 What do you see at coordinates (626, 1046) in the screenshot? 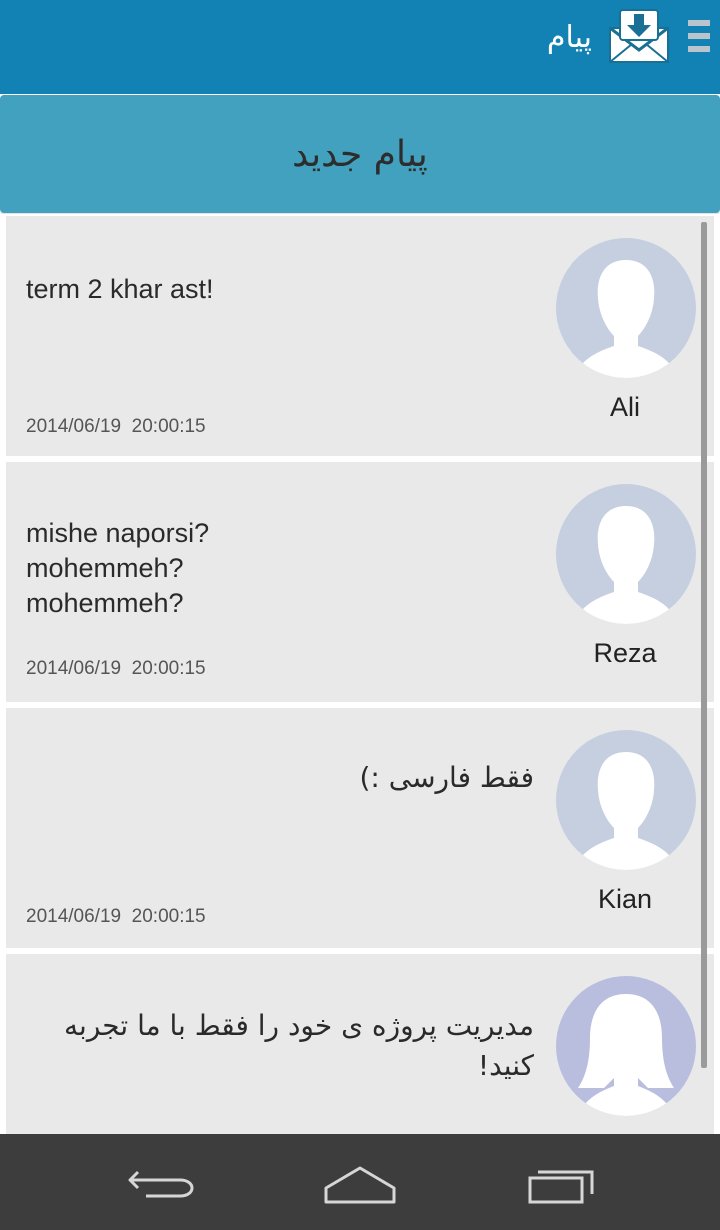
I see `female-avatar-icon` at bounding box center [626, 1046].